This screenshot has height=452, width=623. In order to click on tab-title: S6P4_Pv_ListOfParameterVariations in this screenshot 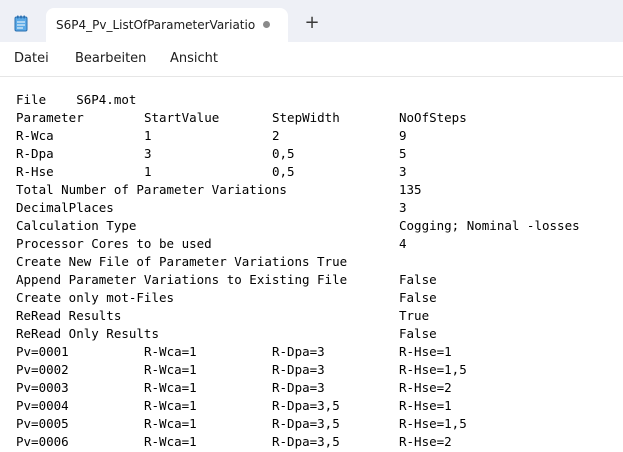, I will do `click(156, 25)`.